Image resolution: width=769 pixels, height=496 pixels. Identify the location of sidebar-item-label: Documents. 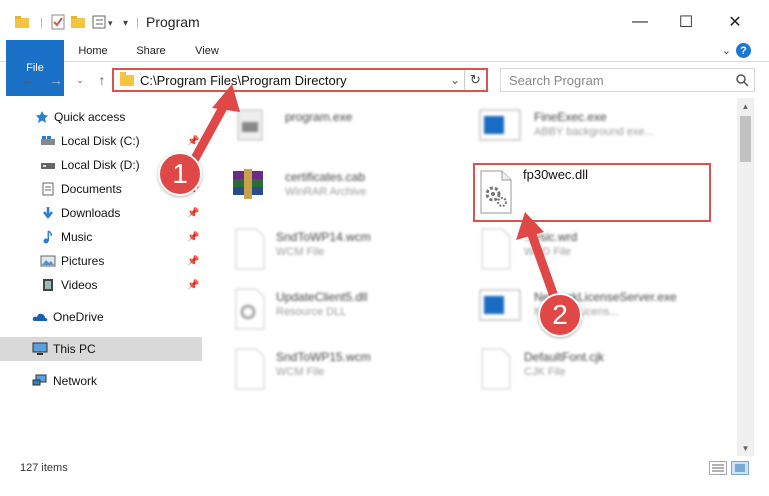
(91, 189).